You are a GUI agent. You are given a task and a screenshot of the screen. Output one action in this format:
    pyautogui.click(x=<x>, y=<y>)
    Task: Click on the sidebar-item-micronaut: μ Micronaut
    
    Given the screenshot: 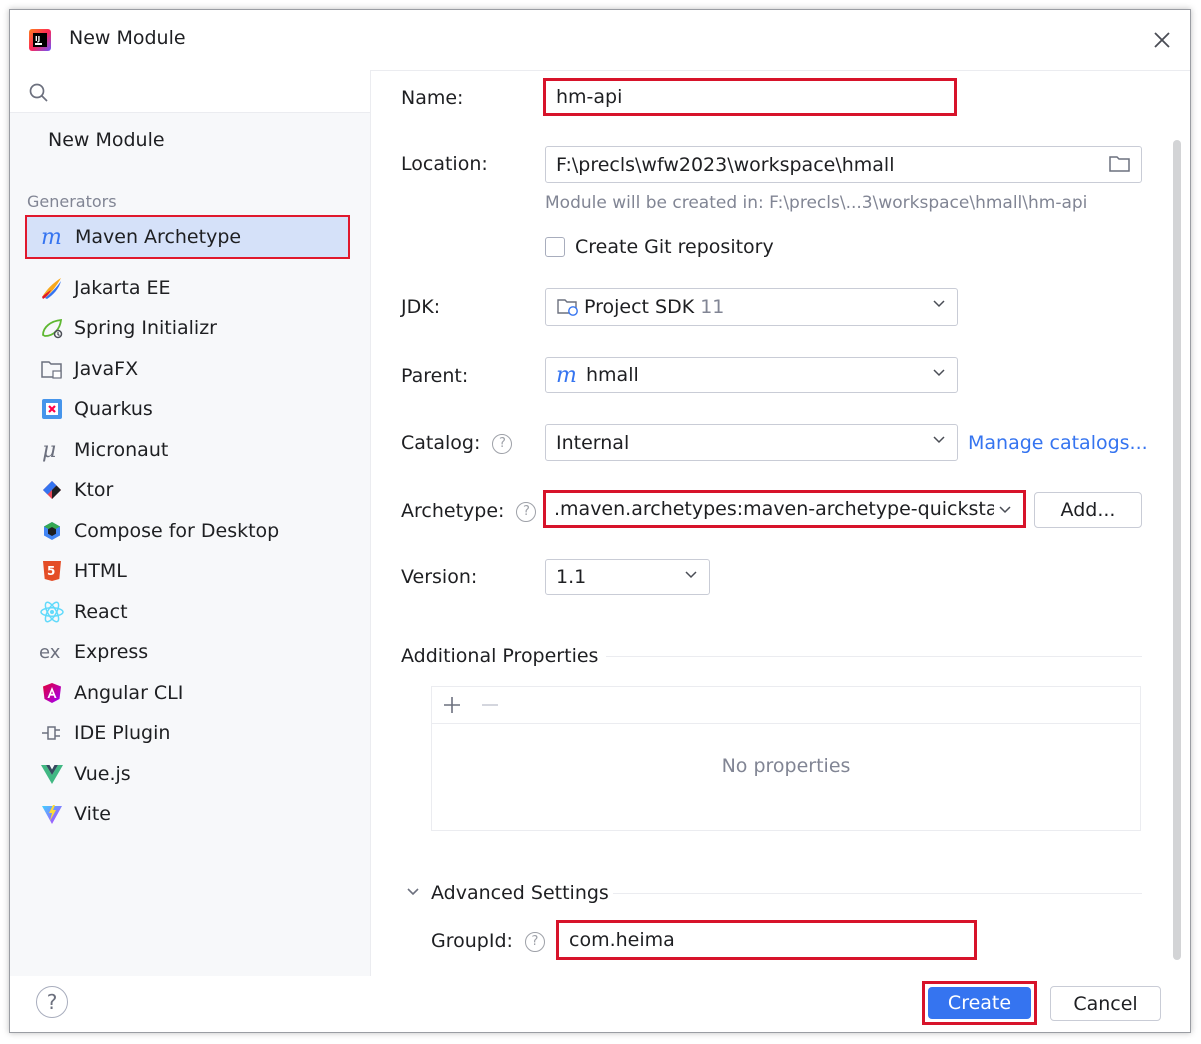 What is the action you would take?
    pyautogui.click(x=188, y=450)
    